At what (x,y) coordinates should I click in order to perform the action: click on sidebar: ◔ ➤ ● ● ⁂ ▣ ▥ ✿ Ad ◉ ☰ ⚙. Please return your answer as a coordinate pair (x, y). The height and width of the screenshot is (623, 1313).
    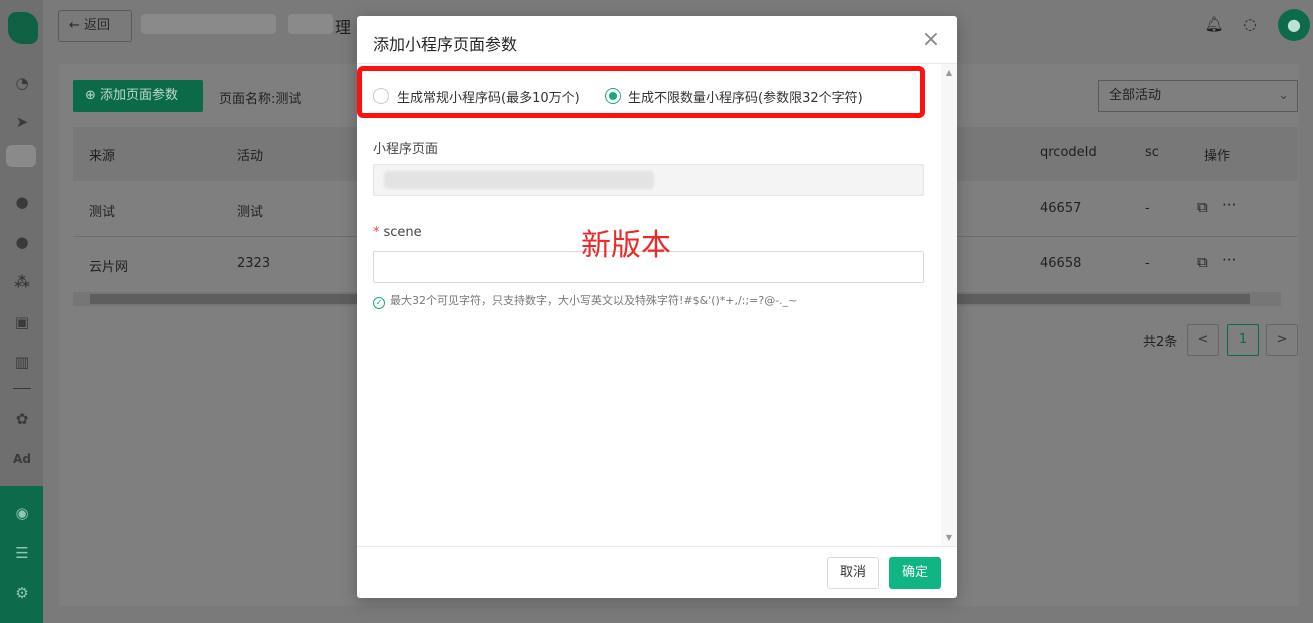
    Looking at the image, I should click on (21, 311).